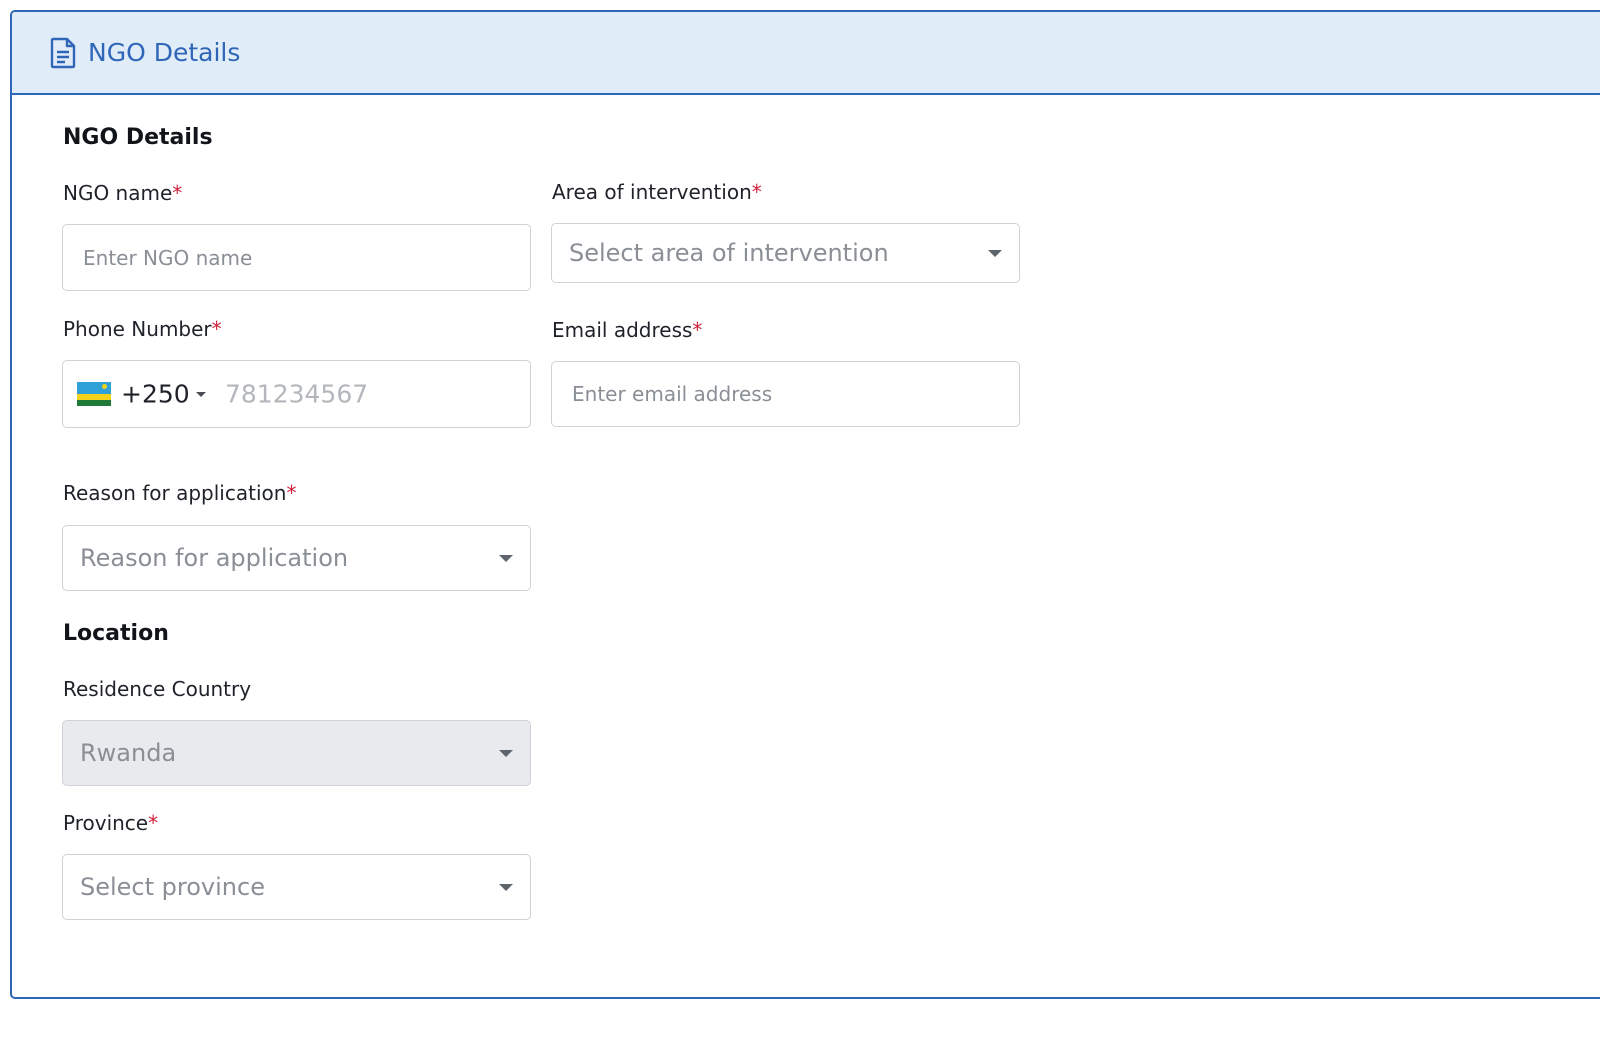  Describe the element at coordinates (175, 493) in the screenshot. I see `reason-for-application-label-text: Reason for application` at that location.